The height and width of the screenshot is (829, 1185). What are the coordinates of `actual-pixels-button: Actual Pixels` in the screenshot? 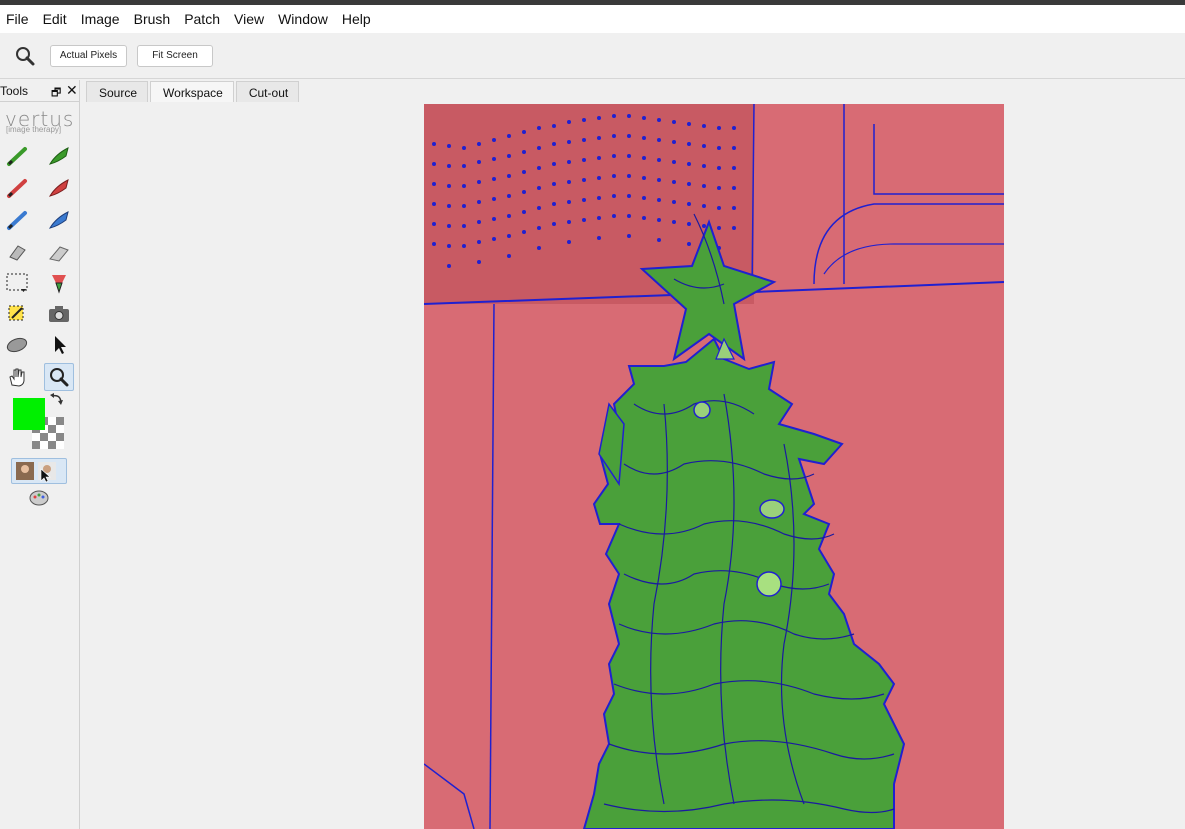 It's located at (88, 56).